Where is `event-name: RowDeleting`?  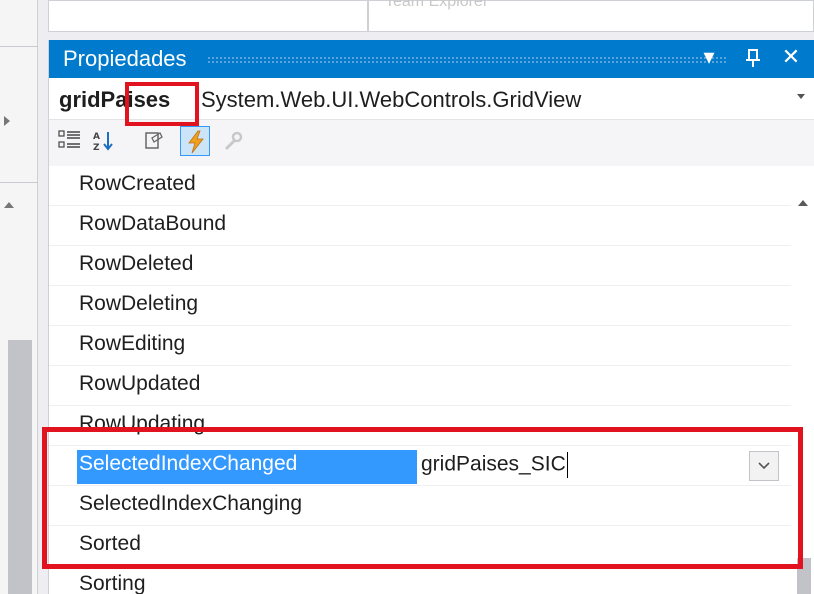 event-name: RowDeleting is located at coordinates (139, 303).